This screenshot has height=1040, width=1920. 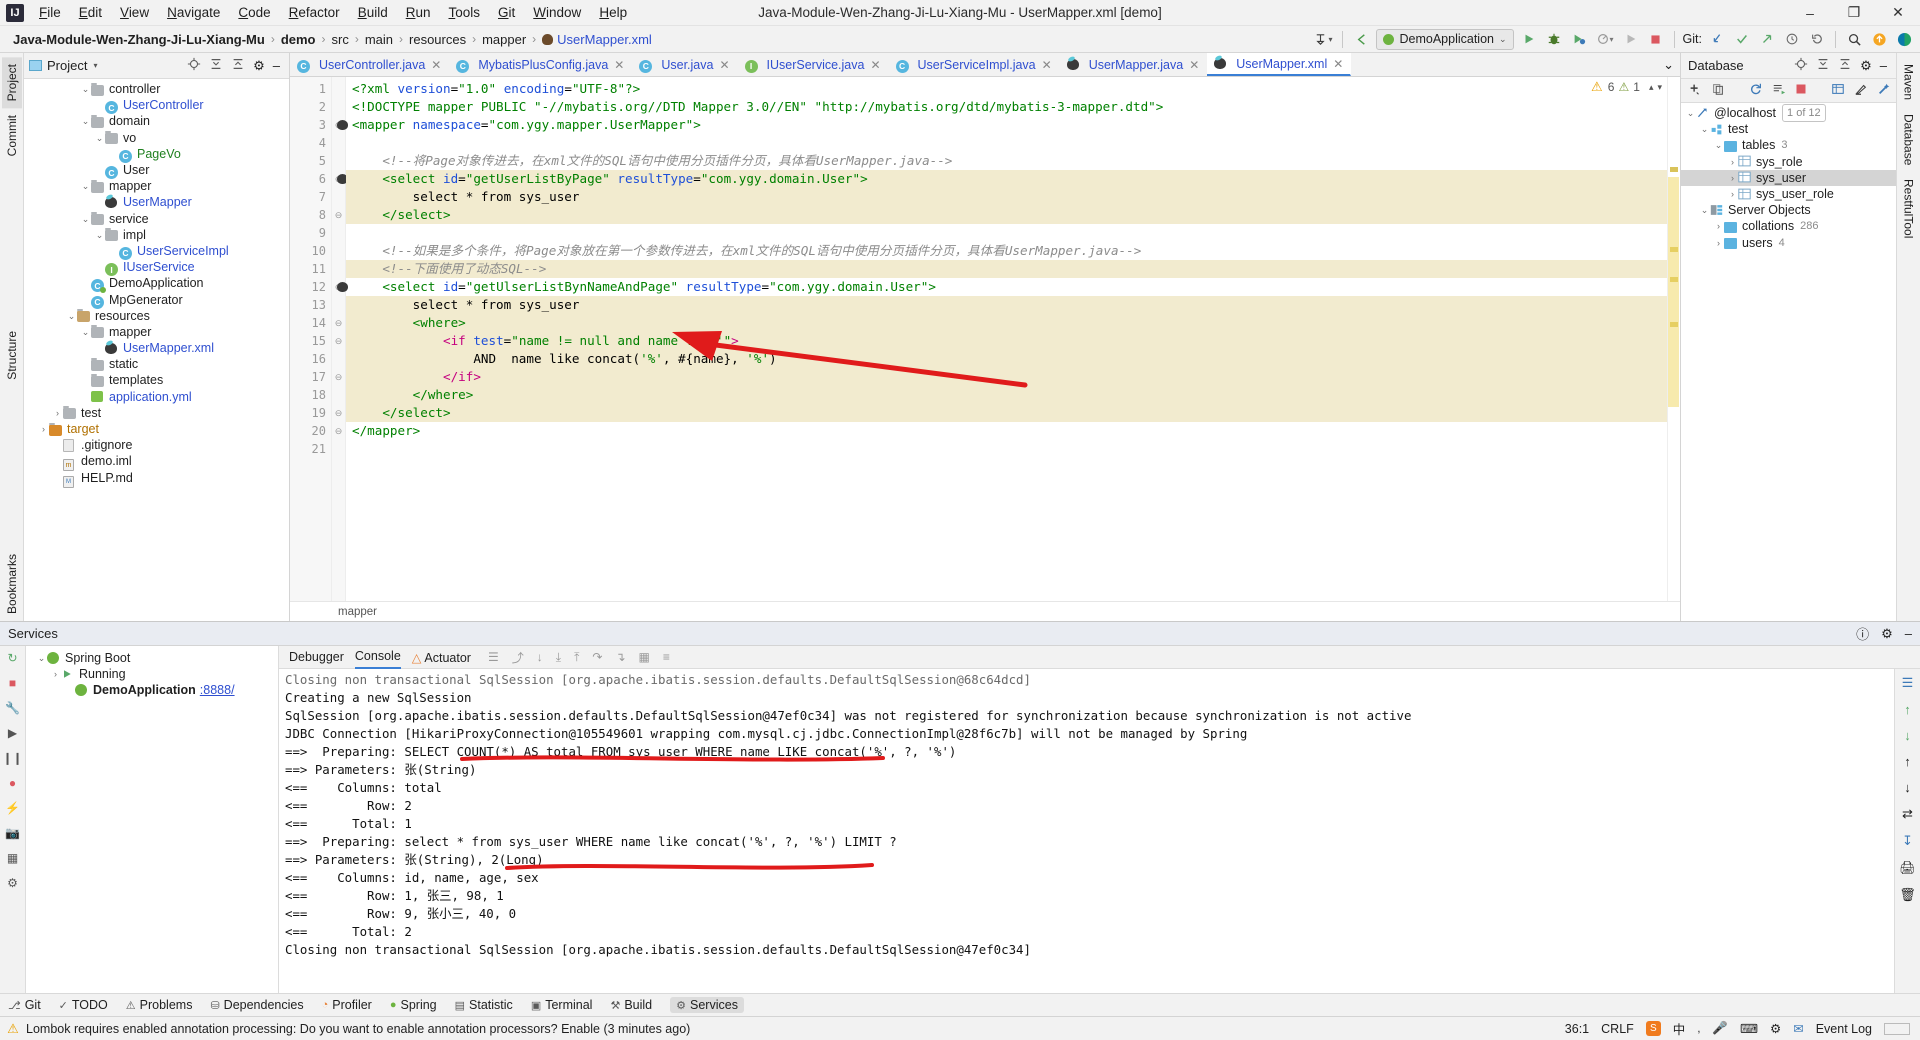 I want to click on search-icon, so click(x=1854, y=39).